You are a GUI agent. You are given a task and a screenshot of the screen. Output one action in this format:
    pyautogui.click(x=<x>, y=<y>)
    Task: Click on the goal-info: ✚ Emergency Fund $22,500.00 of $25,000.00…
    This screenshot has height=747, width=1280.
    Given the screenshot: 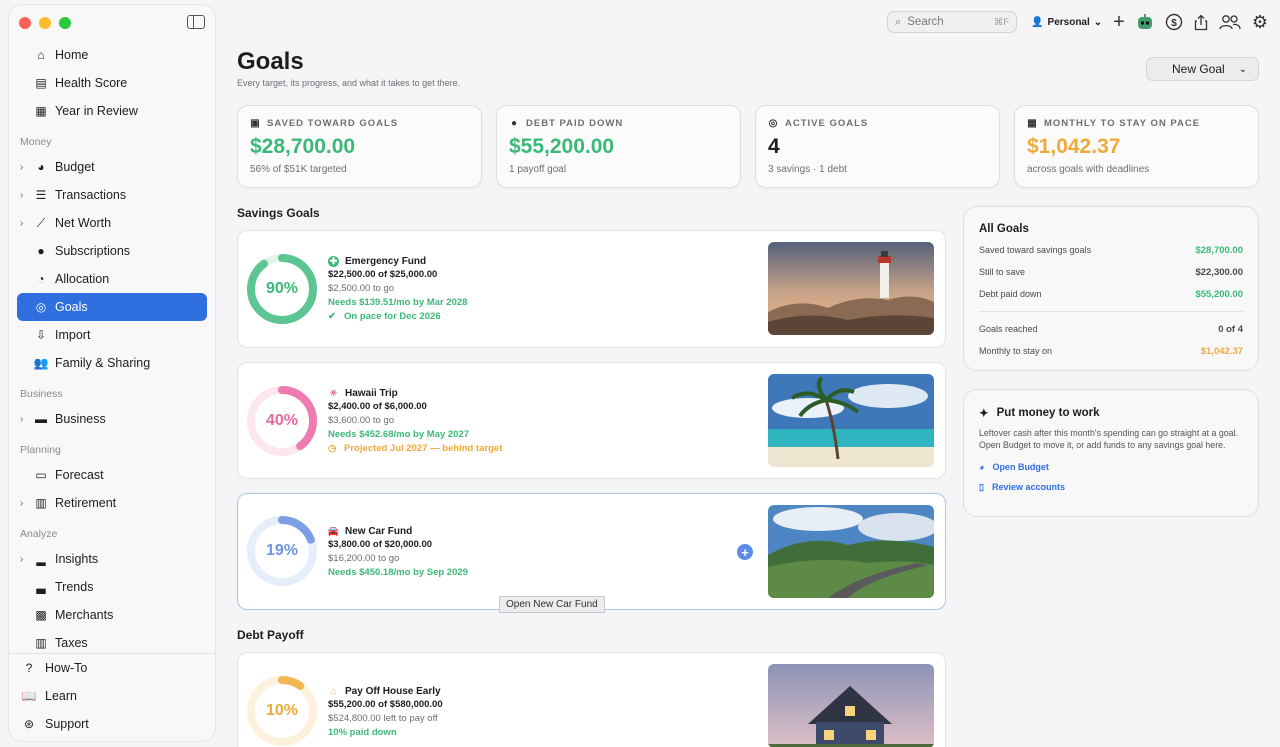 What is the action you would take?
    pyautogui.click(x=398, y=288)
    